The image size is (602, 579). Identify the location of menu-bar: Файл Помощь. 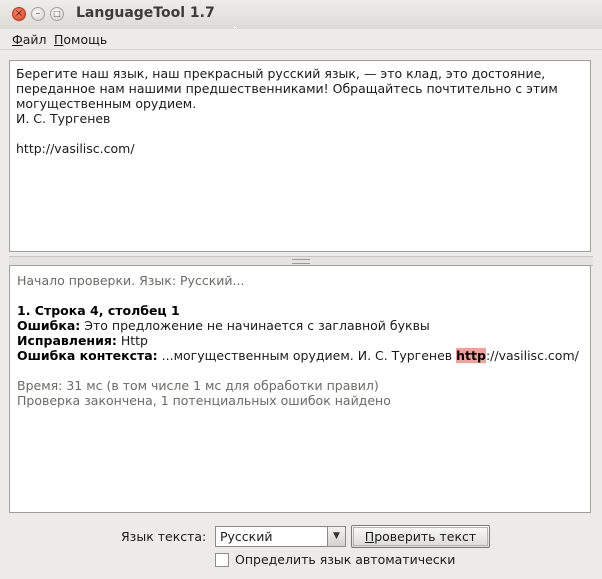
(301, 39).